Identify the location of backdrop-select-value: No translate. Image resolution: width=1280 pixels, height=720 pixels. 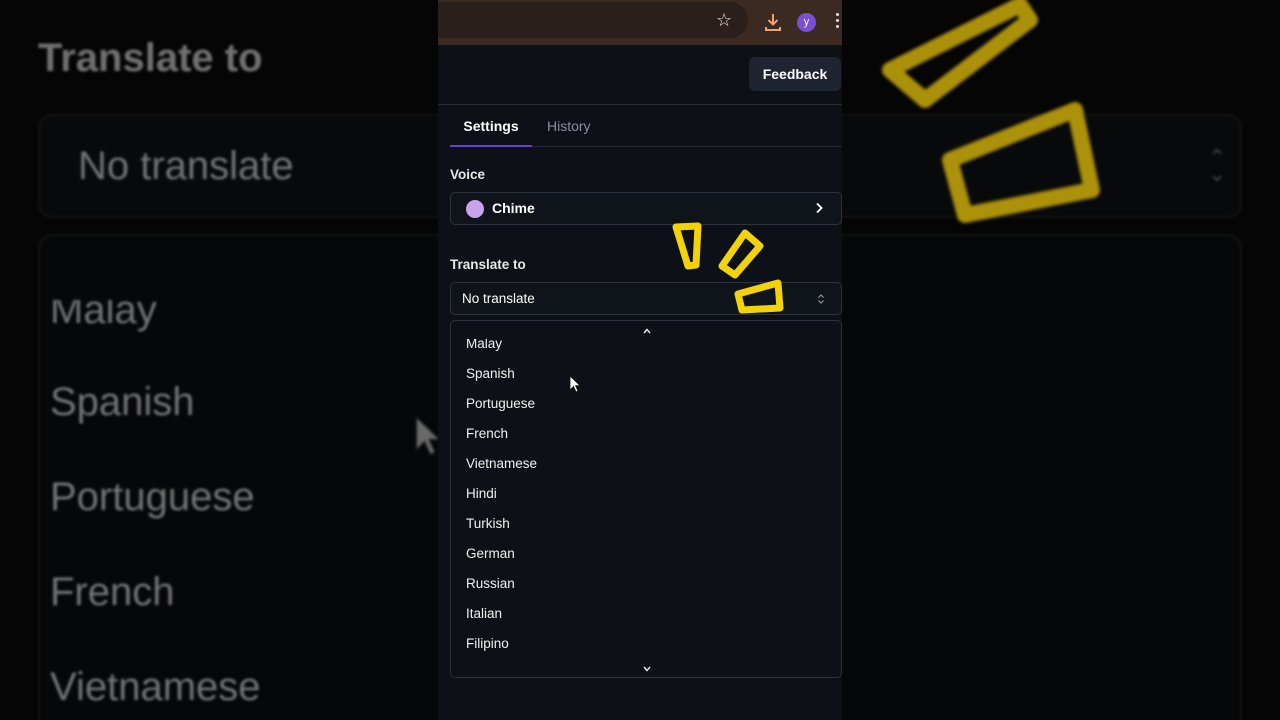
(186, 166).